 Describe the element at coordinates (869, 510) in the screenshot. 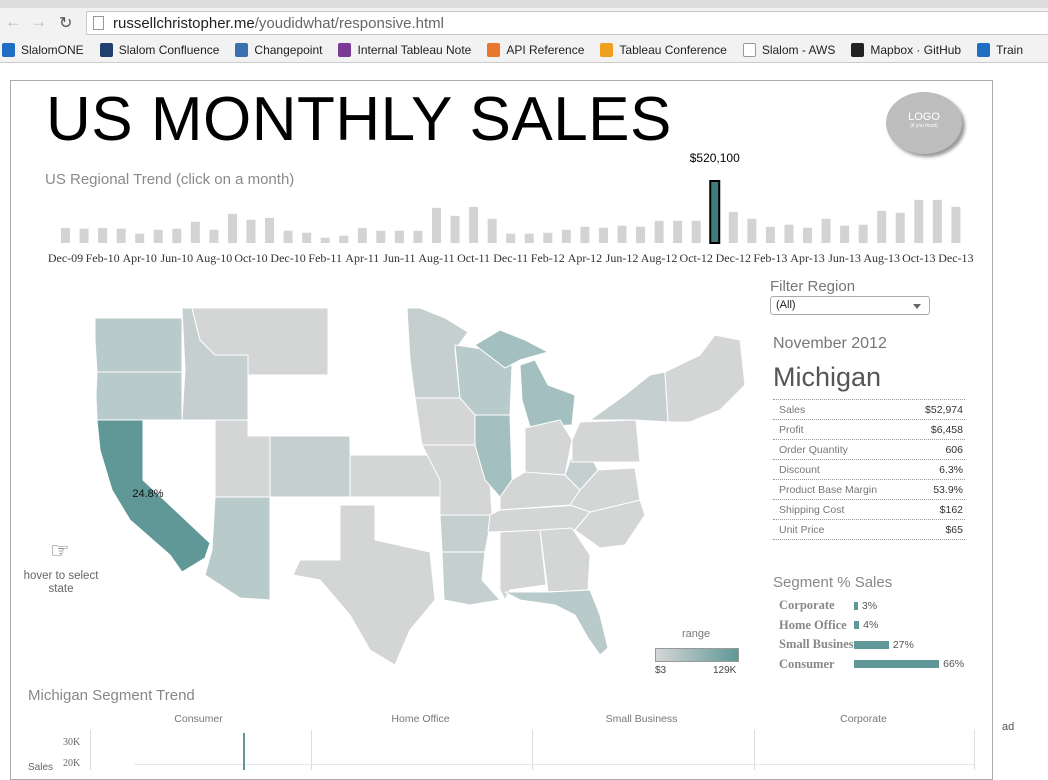

I see `stat-row: Shipping Cost $162` at that location.